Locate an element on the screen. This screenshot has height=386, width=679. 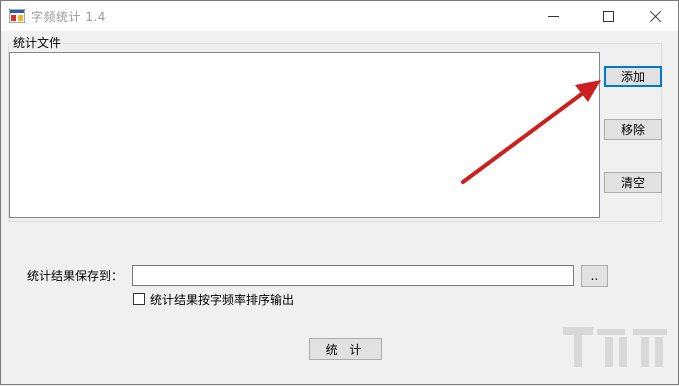
app-icon is located at coordinates (17, 16).